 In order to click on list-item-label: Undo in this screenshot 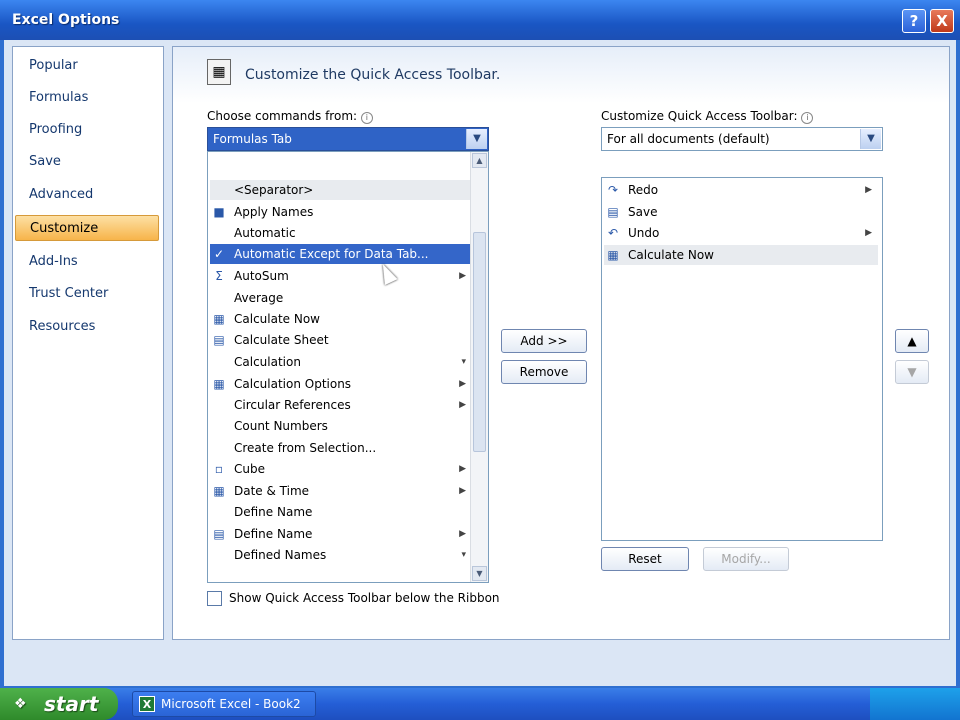, I will do `click(644, 233)`.